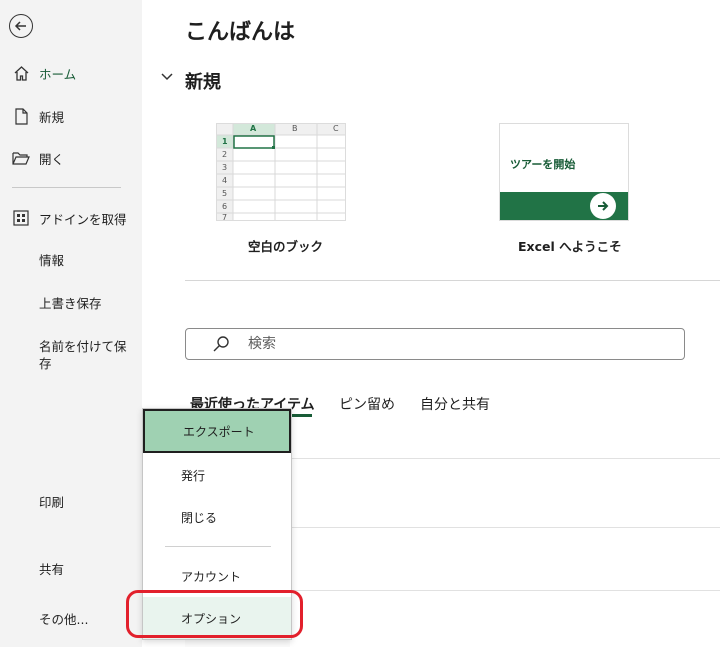  What do you see at coordinates (85, 260) in the screenshot?
I see `sidebar-item-info: 情報` at bounding box center [85, 260].